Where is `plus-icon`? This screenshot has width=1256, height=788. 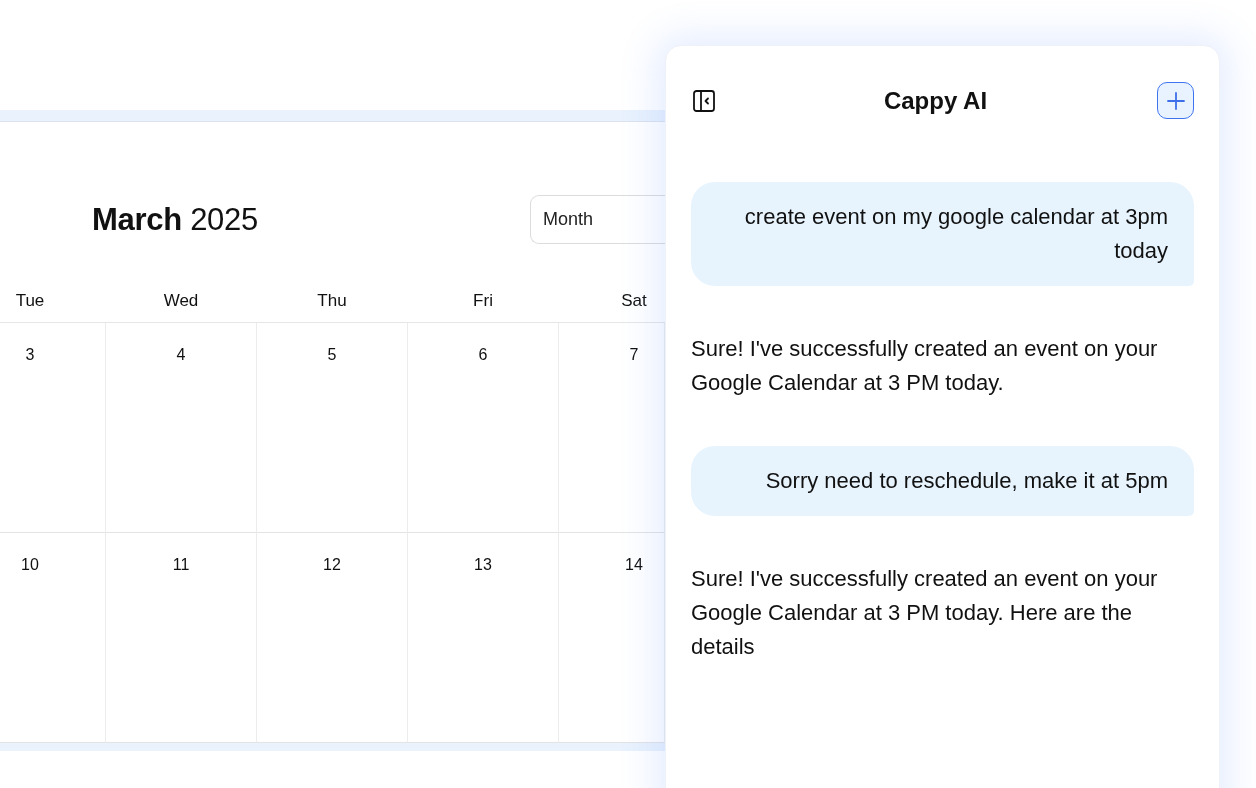 plus-icon is located at coordinates (1175, 100).